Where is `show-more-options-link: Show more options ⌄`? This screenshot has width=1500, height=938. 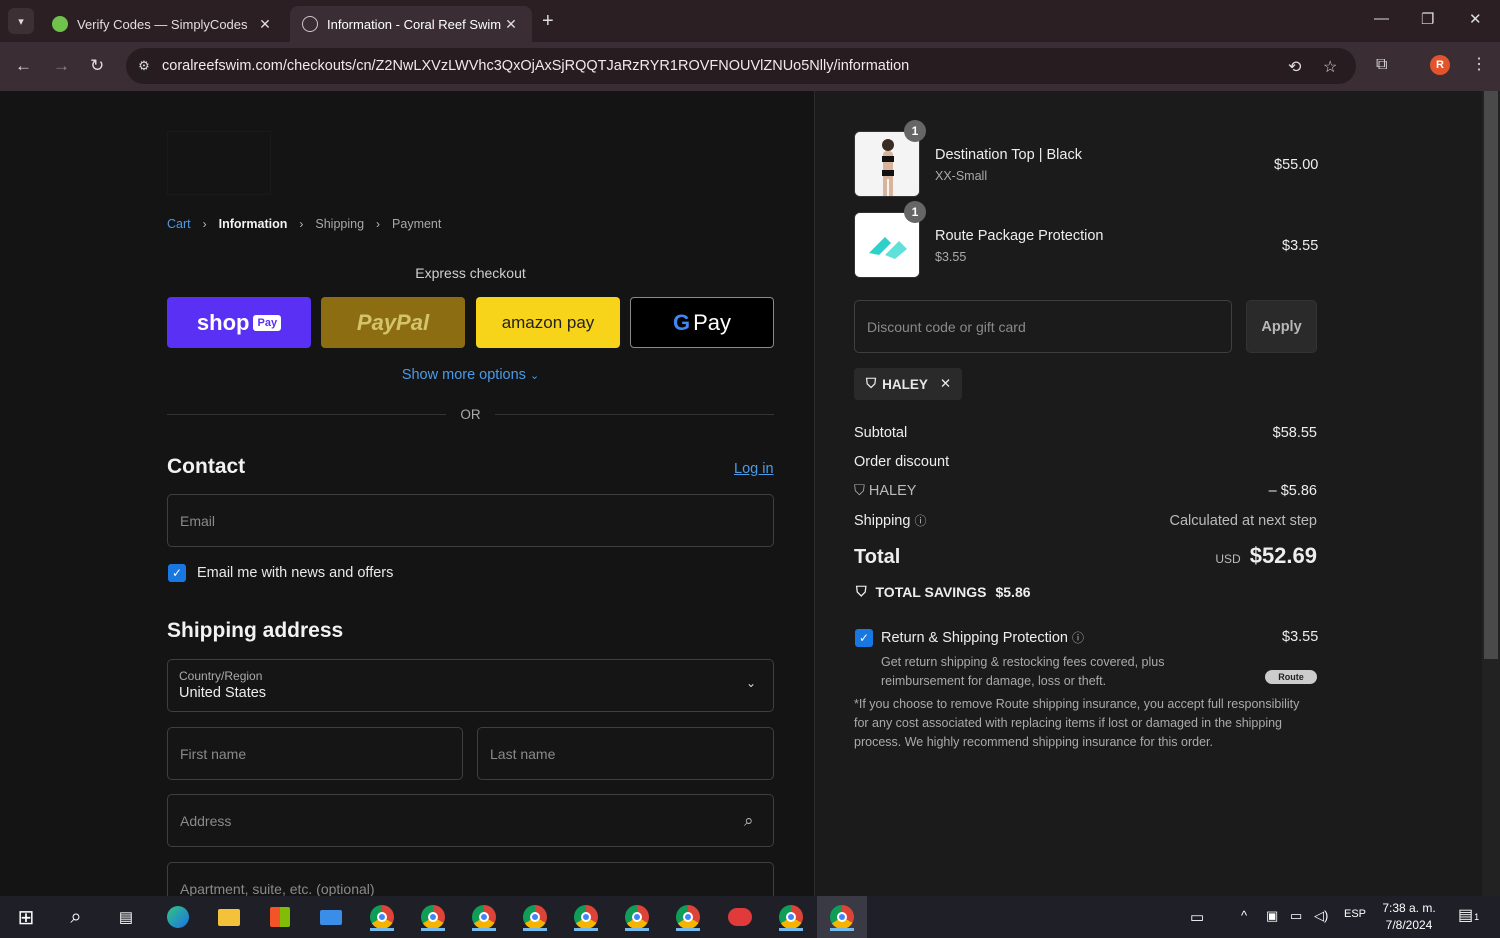
show-more-options-link: Show more options ⌄ is located at coordinates (470, 375).